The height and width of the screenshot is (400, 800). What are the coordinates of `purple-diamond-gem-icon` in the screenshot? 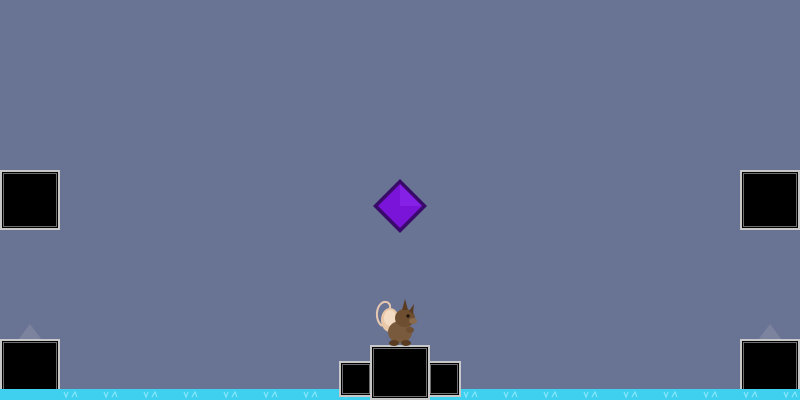 It's located at (400, 206).